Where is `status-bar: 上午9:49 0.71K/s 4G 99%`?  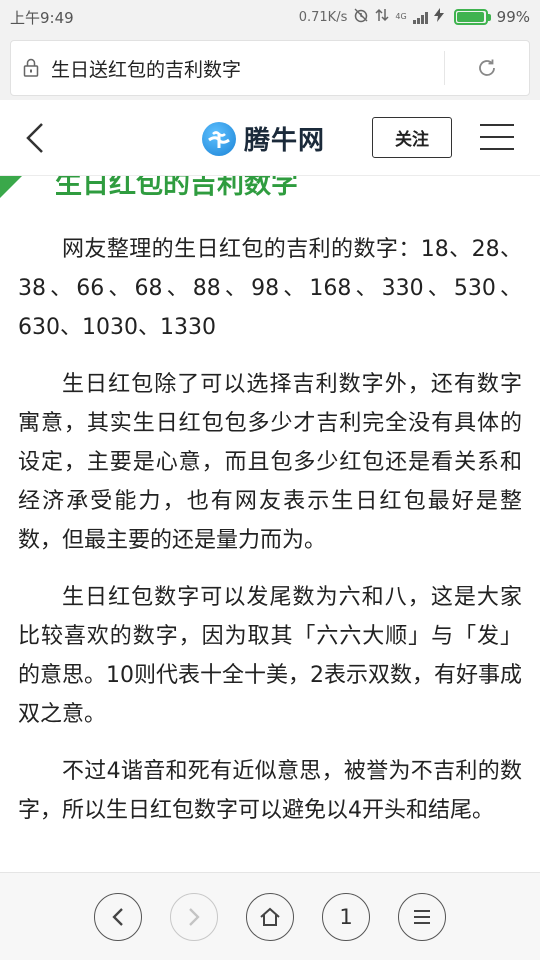
status-bar: 上午9:49 0.71K/s 4G 99% is located at coordinates (270, 17).